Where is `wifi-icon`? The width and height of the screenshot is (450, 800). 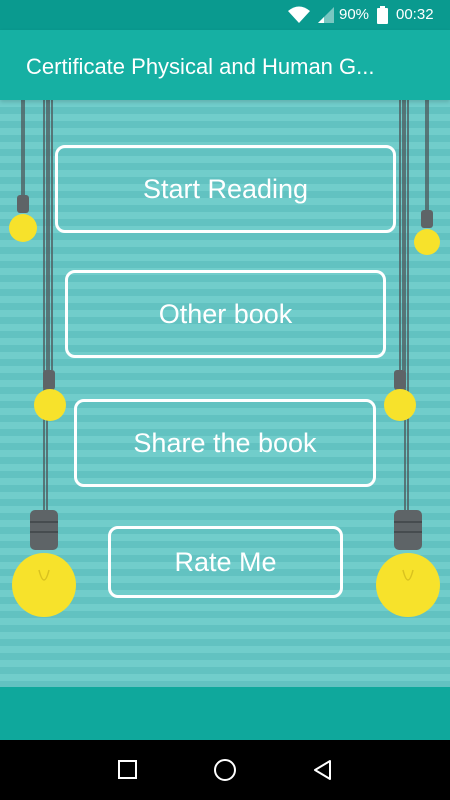 wifi-icon is located at coordinates (299, 17).